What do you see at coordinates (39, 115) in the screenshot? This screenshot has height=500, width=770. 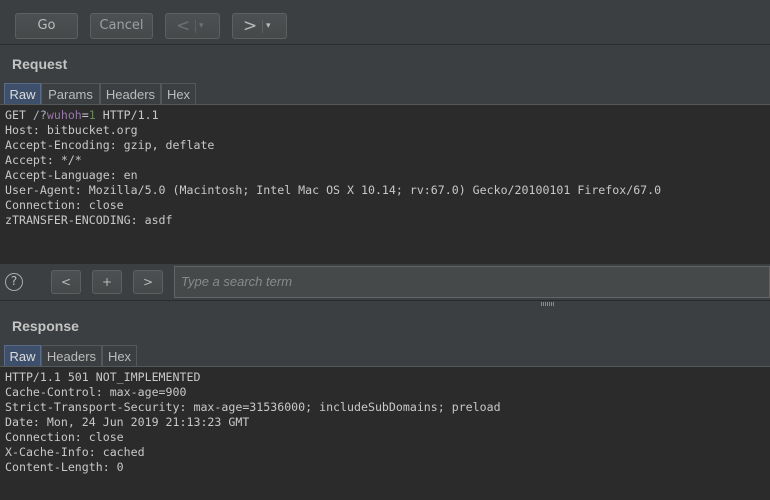 I see `request-line-path: /?` at bounding box center [39, 115].